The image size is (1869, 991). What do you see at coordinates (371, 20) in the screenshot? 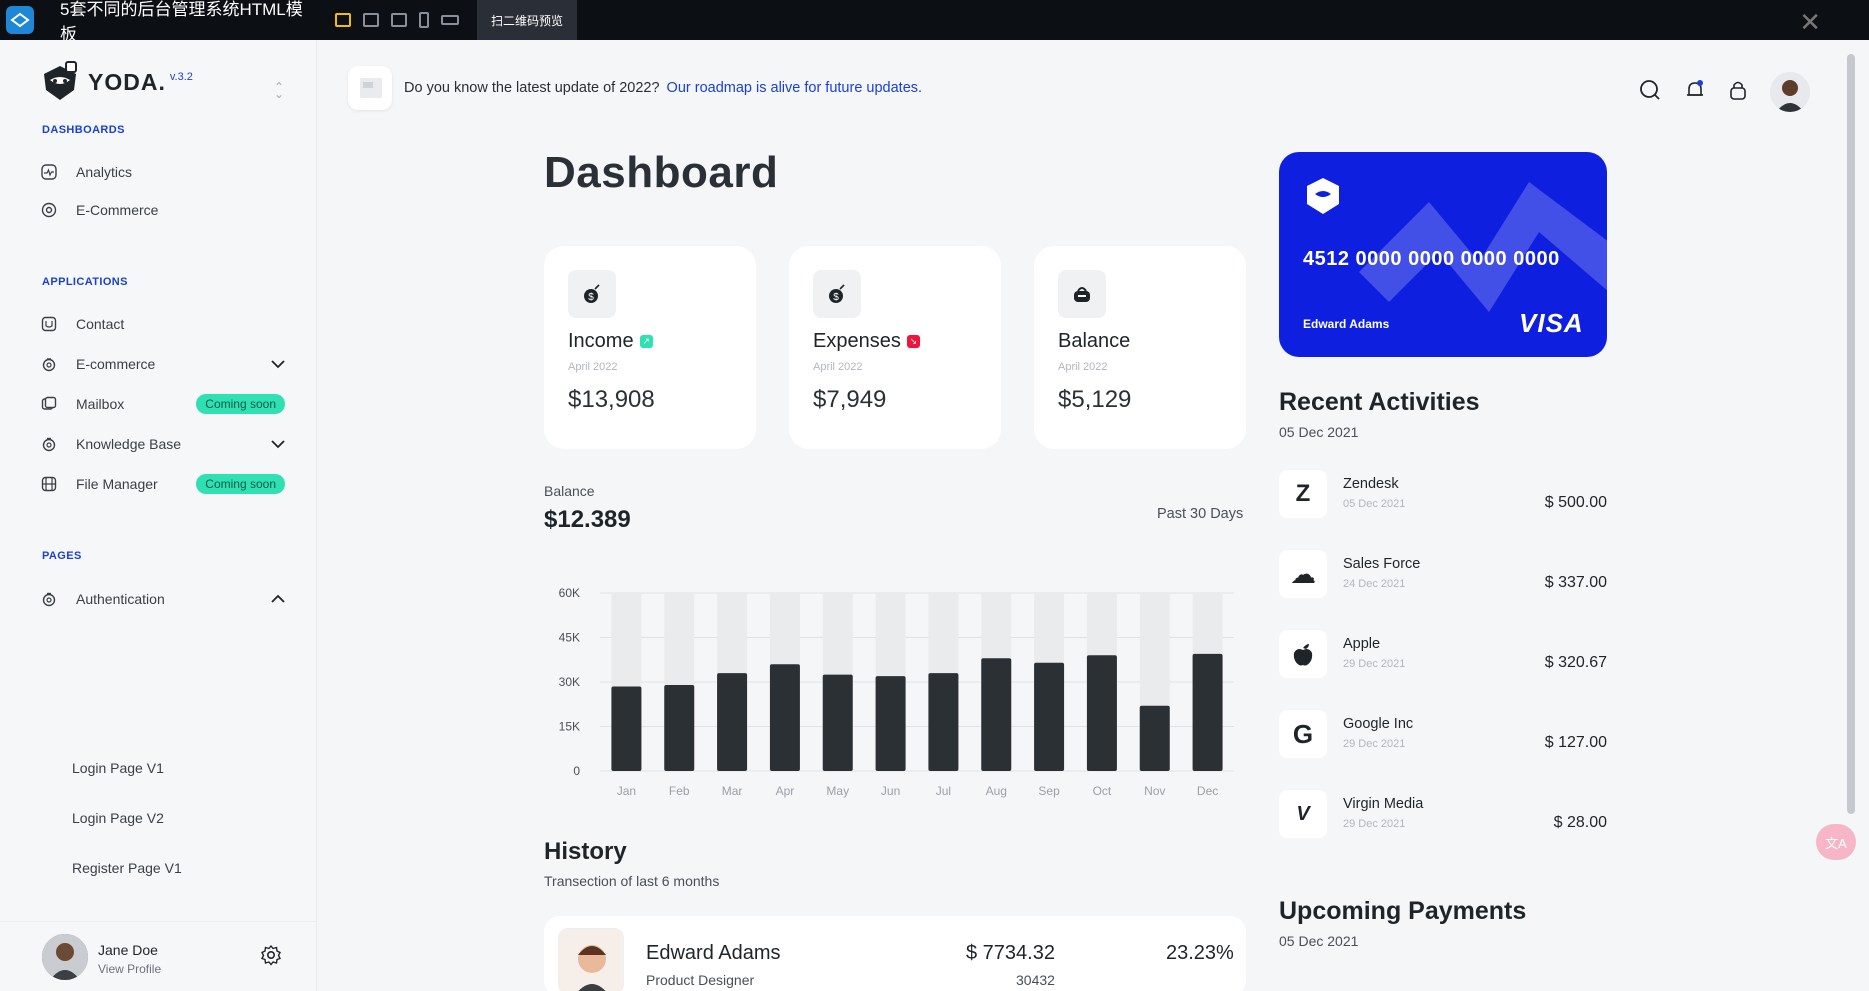
I see `tablet-portrait-icon` at bounding box center [371, 20].